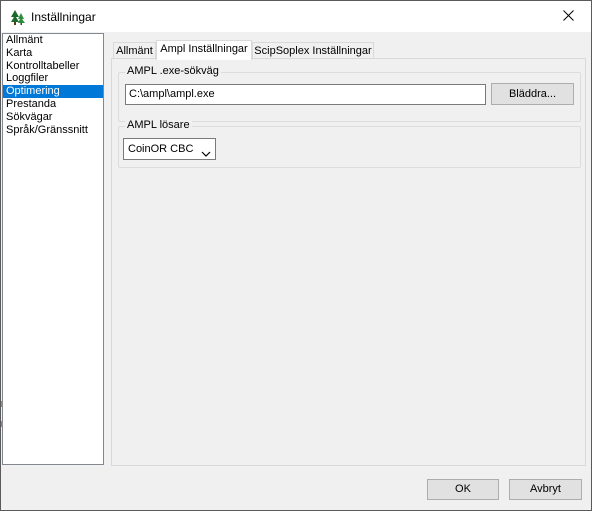 Image resolution: width=592 pixels, height=511 pixels. Describe the element at coordinates (63, 17) in the screenshot. I see `window-title: Inställningar` at that location.